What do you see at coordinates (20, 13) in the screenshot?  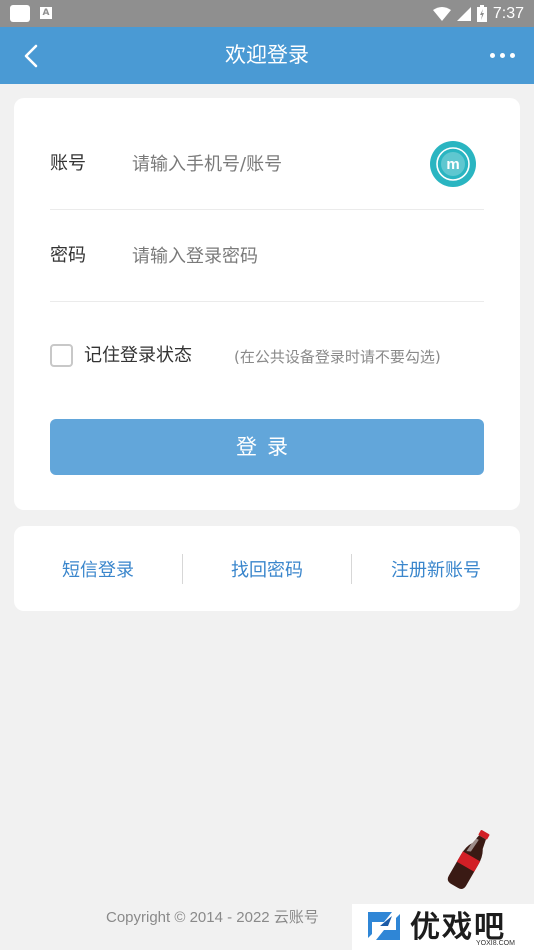 I see `app-notification-icon` at bounding box center [20, 13].